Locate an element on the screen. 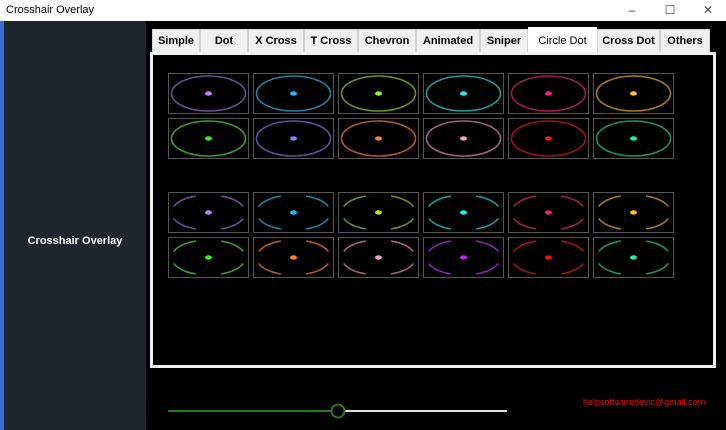 The height and width of the screenshot is (430, 726). tab-simple: Simple is located at coordinates (176, 41).